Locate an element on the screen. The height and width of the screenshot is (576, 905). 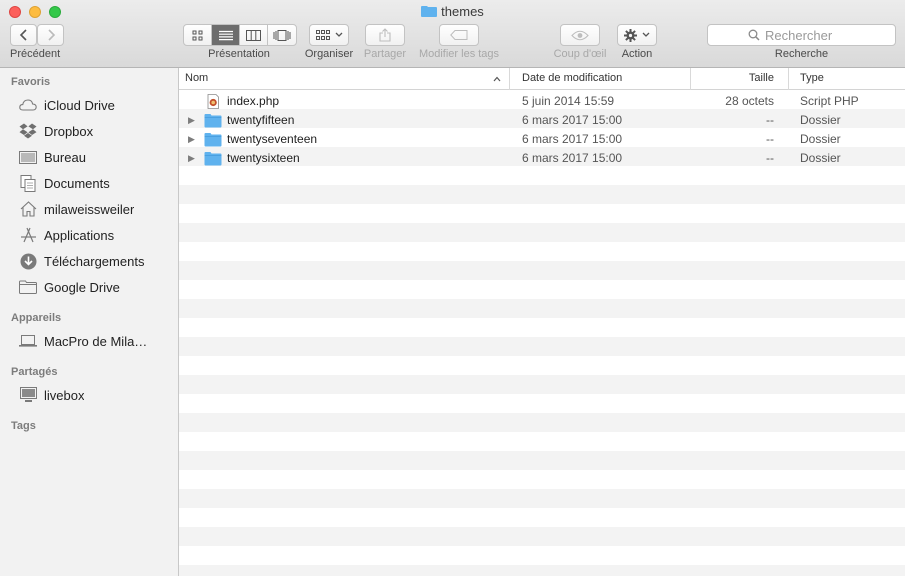
sidebar-item-label: Google Drive is located at coordinates (82, 287).